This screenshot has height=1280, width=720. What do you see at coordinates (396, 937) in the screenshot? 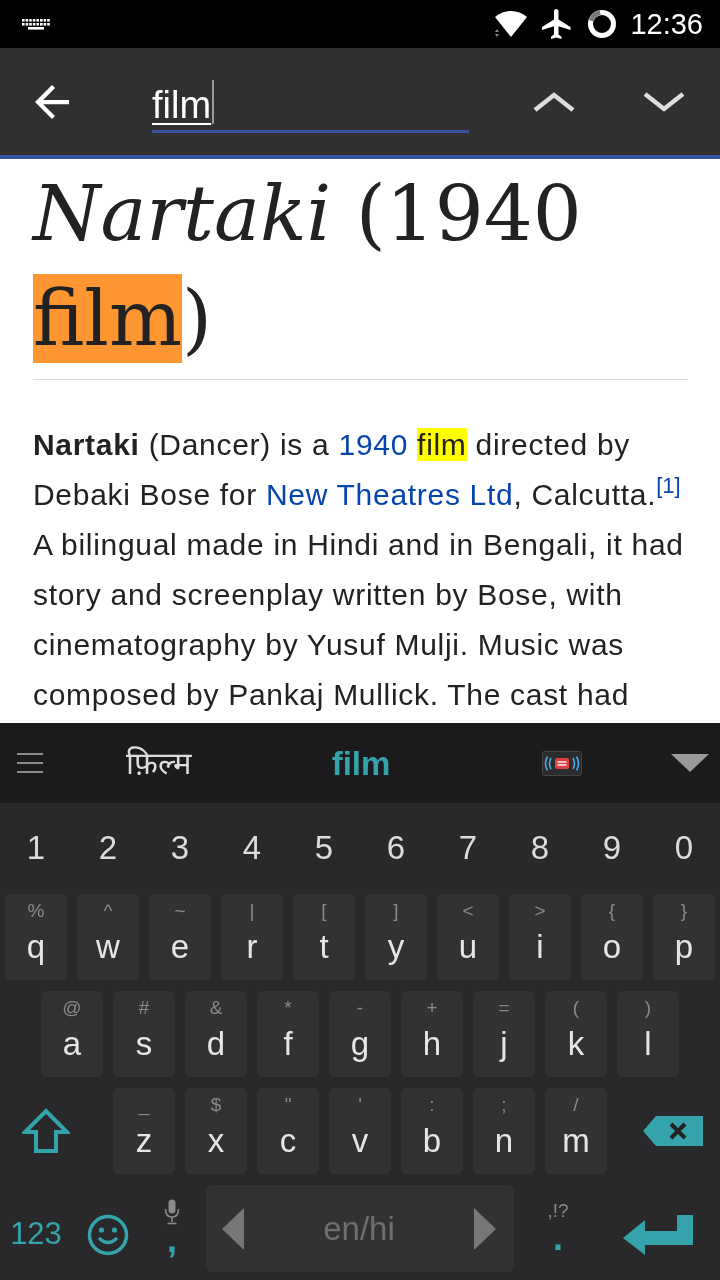
I see `letter-key: ] y` at bounding box center [396, 937].